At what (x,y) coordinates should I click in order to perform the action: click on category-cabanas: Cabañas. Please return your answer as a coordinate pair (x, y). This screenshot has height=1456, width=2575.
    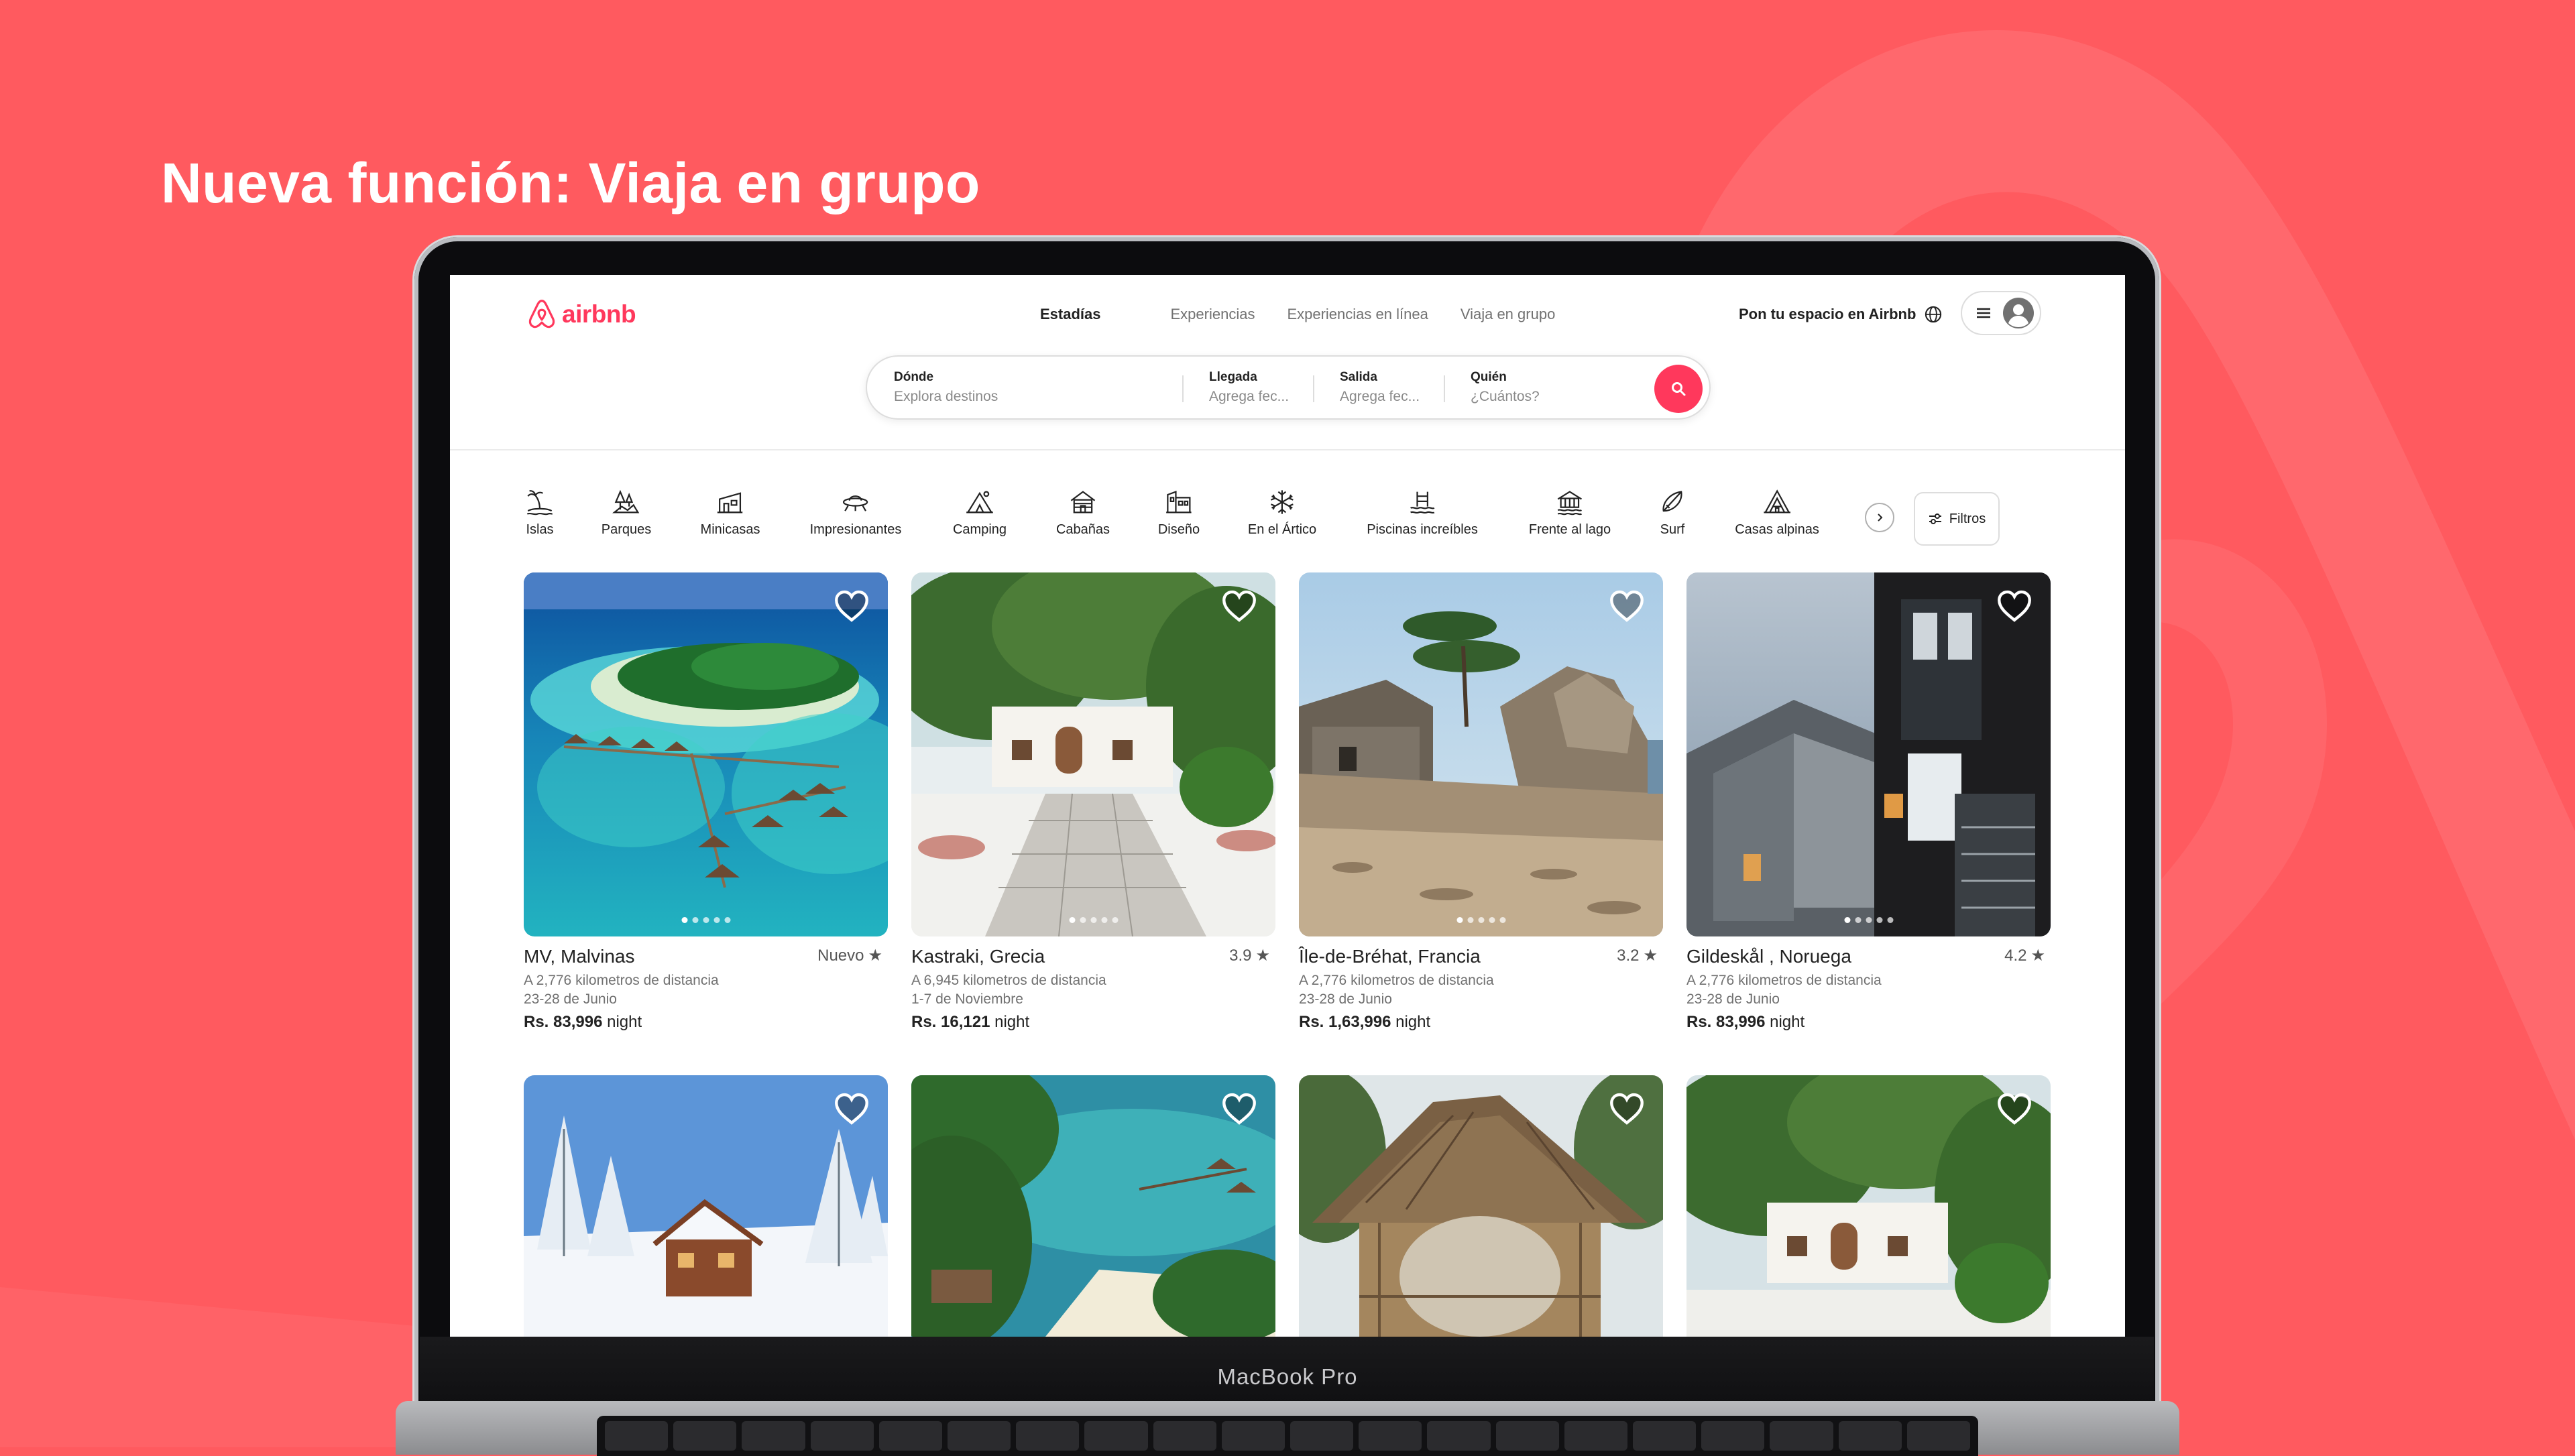
    Looking at the image, I should click on (1083, 512).